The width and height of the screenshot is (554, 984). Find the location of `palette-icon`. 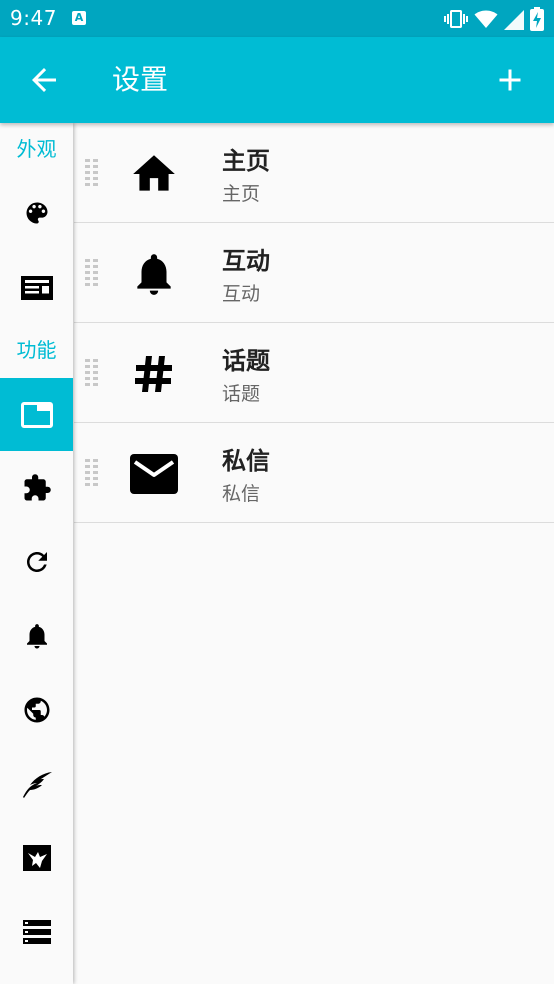

palette-icon is located at coordinates (36, 212).